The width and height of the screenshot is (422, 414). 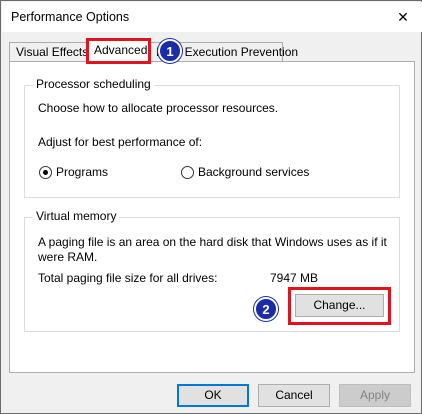 What do you see at coordinates (403, 17) in the screenshot?
I see `close-icon: ✕` at bounding box center [403, 17].